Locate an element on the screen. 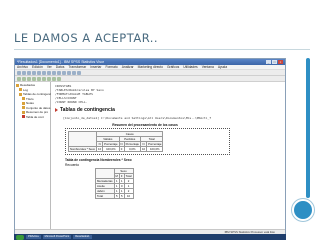 The width and height of the screenshot is (320, 240). undo-icon is located at coordinates (49, 73).